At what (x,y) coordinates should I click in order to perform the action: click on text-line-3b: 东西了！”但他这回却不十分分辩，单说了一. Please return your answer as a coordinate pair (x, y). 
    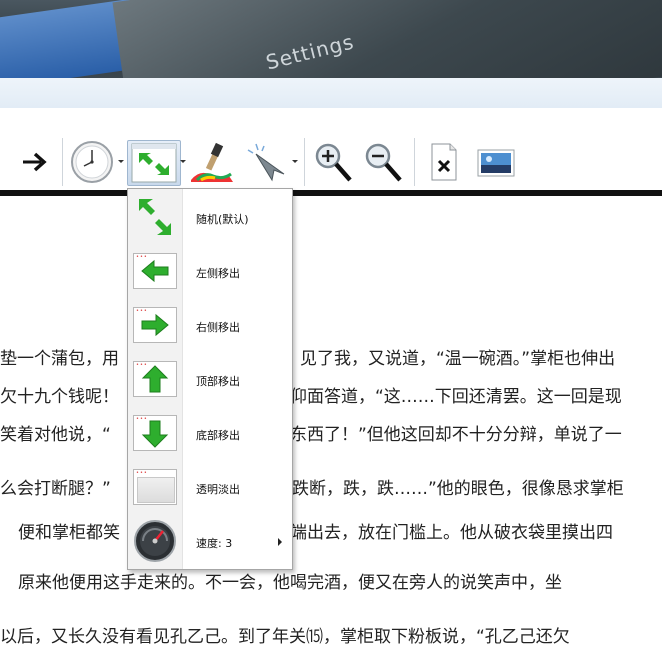
    Looking at the image, I should click on (456, 435).